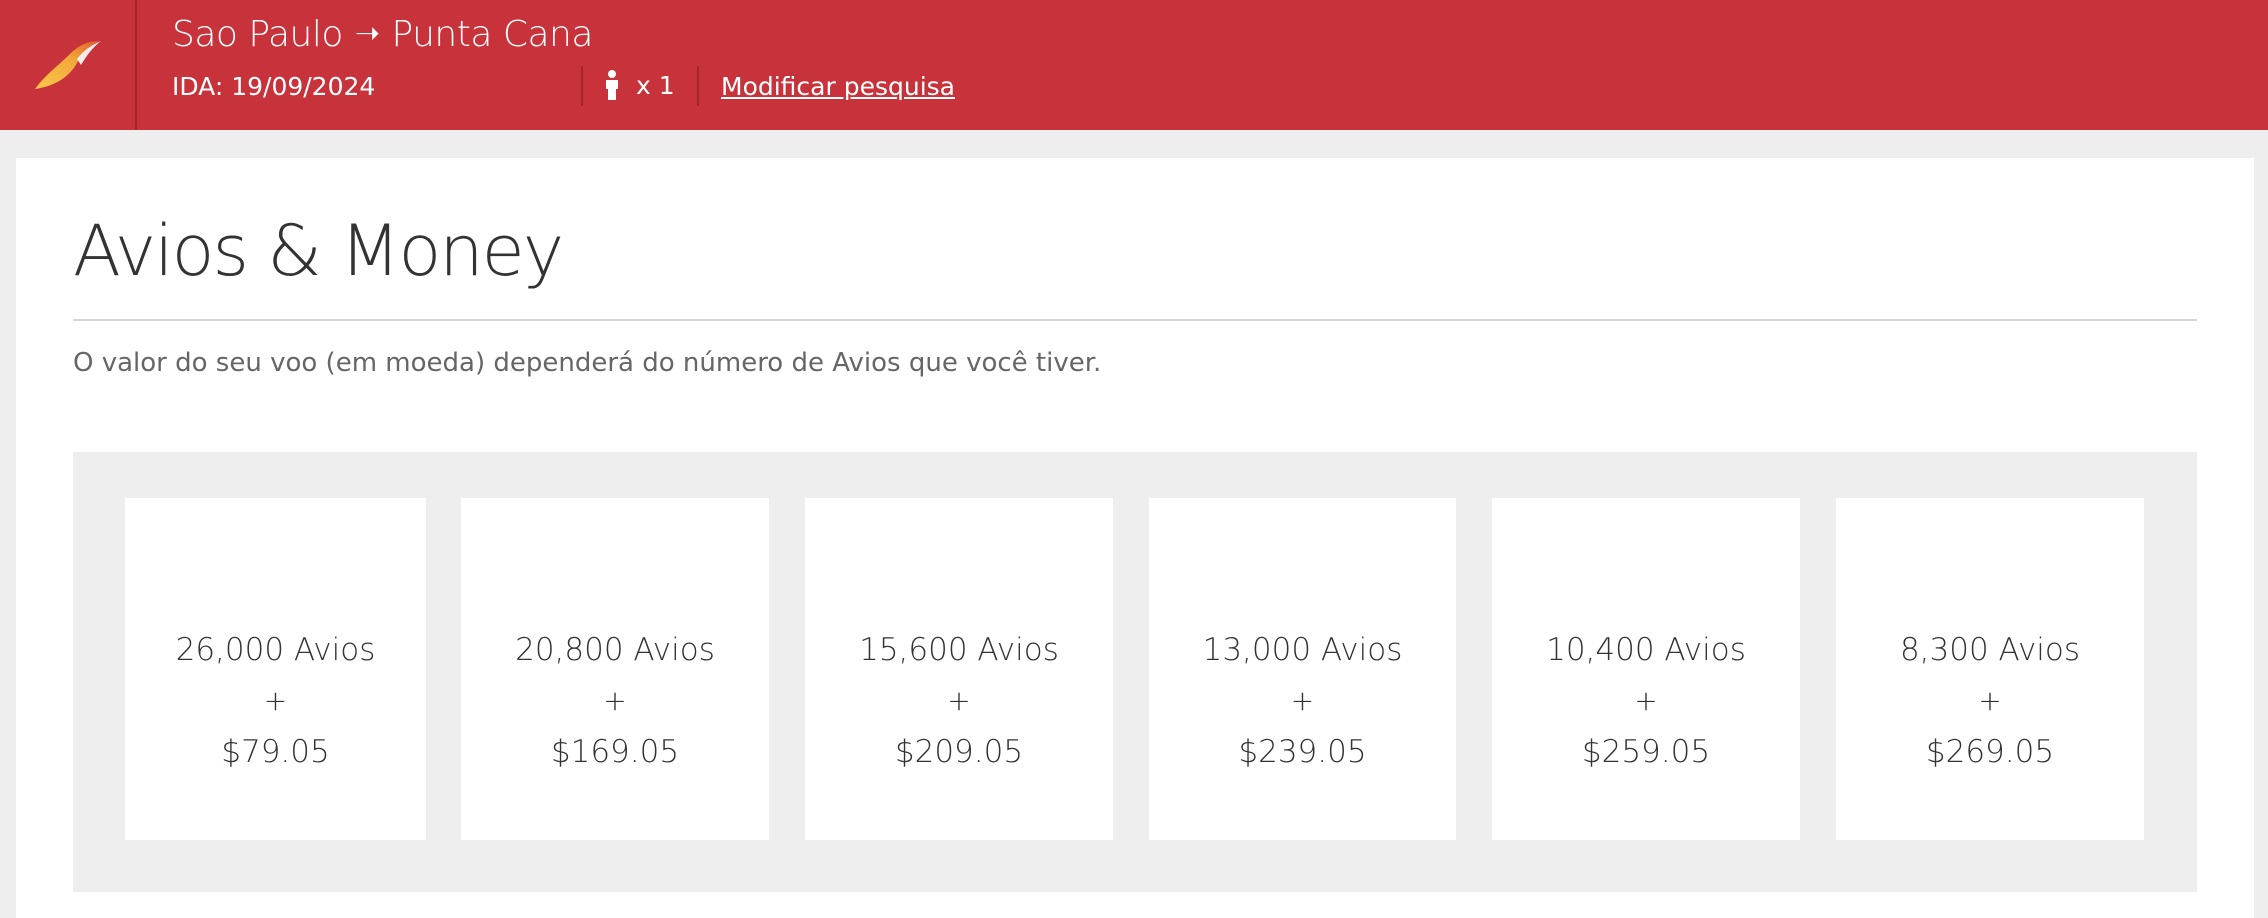 This screenshot has width=2268, height=918. What do you see at coordinates (275, 669) in the screenshot?
I see `price-option: 26,000 Avios + $79.05` at bounding box center [275, 669].